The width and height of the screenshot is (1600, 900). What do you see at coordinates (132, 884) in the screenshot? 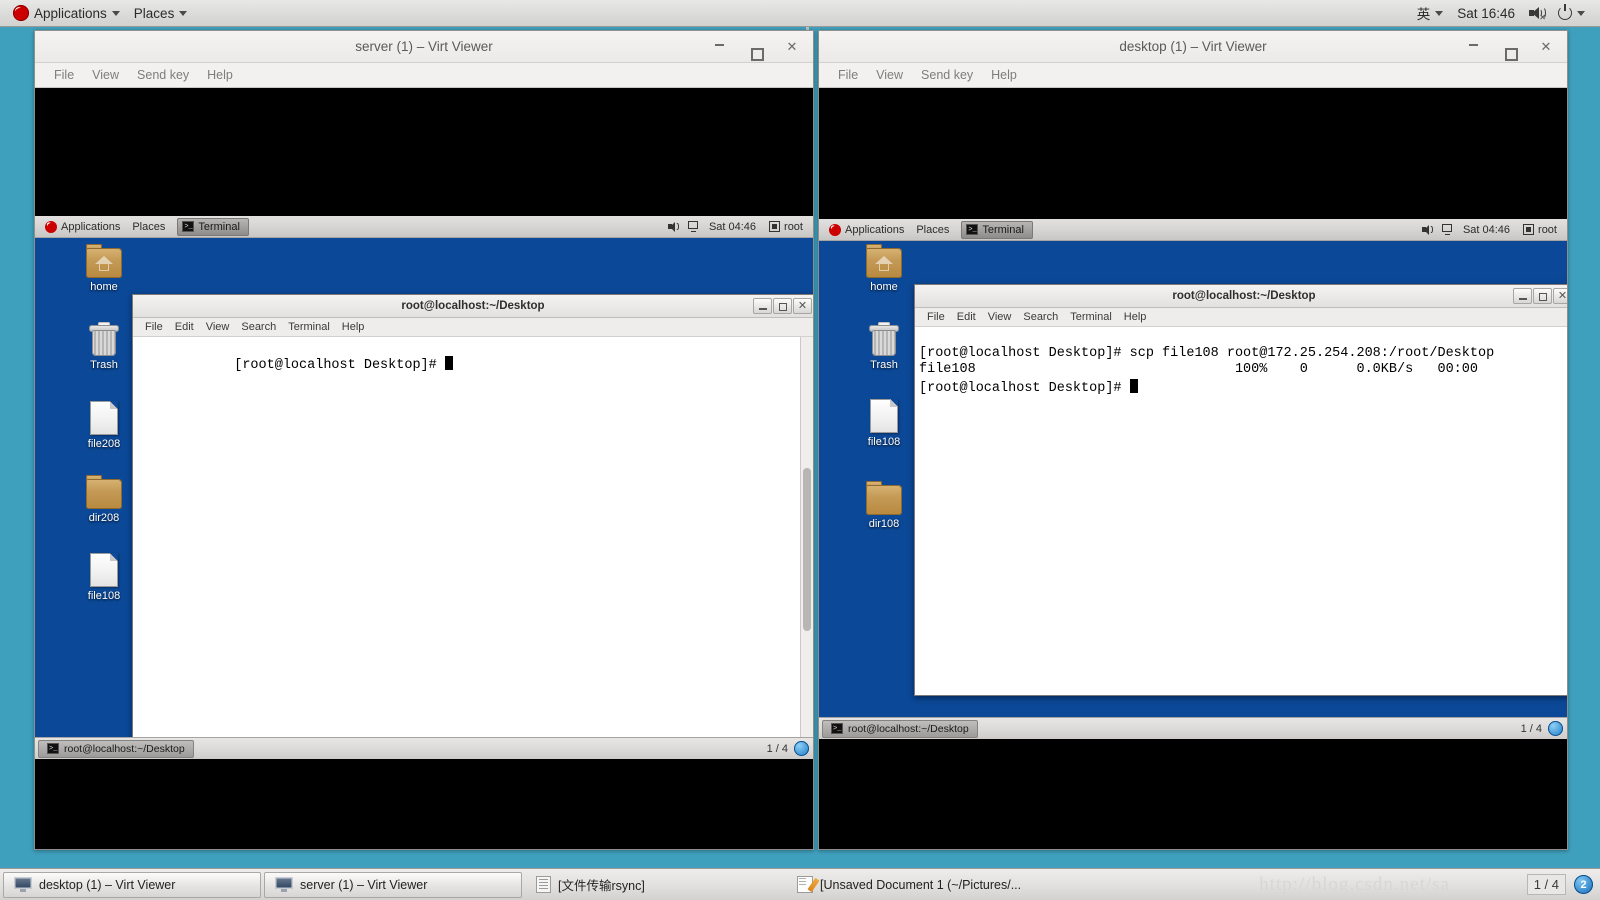
I see `taskbar-item-desktop-virt-viewer: desktop (1) – Virt Viewer` at bounding box center [132, 884].